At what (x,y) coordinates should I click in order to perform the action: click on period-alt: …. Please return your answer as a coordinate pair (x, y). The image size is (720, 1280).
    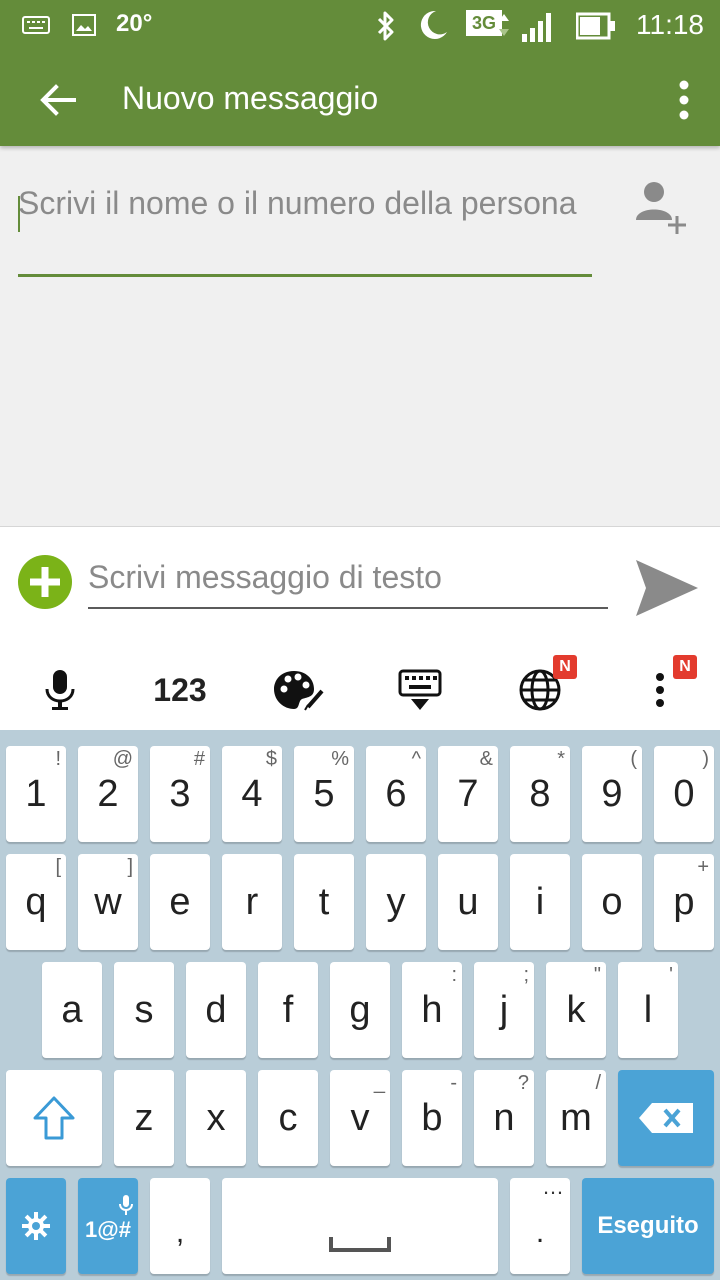
    Looking at the image, I should click on (553, 1186).